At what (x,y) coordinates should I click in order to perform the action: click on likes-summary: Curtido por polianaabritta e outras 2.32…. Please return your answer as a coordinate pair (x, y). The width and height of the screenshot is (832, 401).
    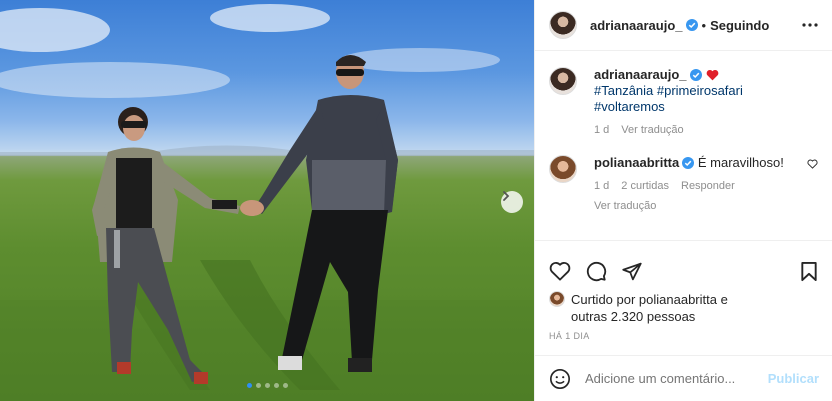
    Looking at the image, I should click on (683, 308).